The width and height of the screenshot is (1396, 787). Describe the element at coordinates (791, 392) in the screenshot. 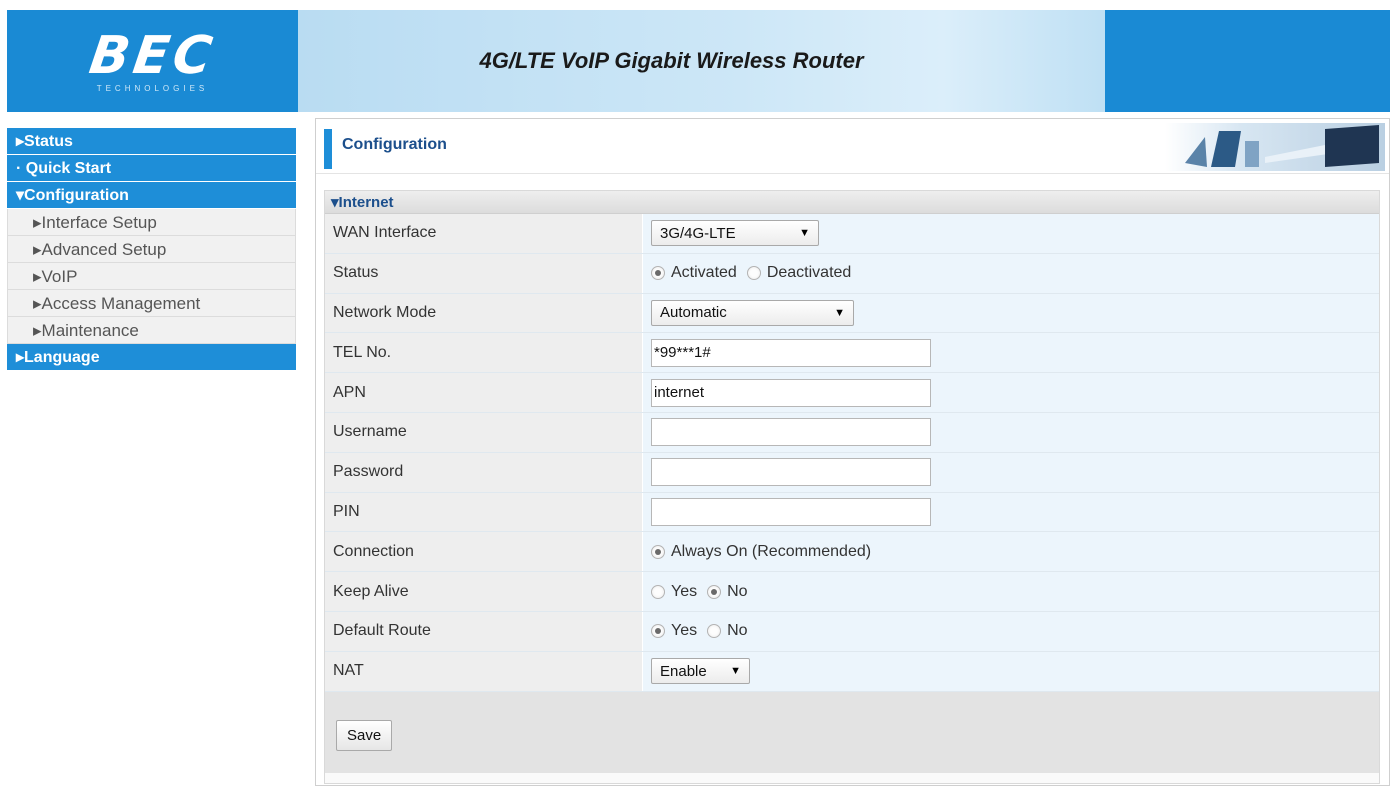

I see `apn-input` at that location.